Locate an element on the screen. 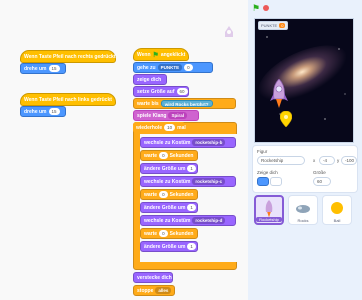  block-label: Wenn Taste Pfeil nach rechts gedrückt is located at coordinates (70, 56).